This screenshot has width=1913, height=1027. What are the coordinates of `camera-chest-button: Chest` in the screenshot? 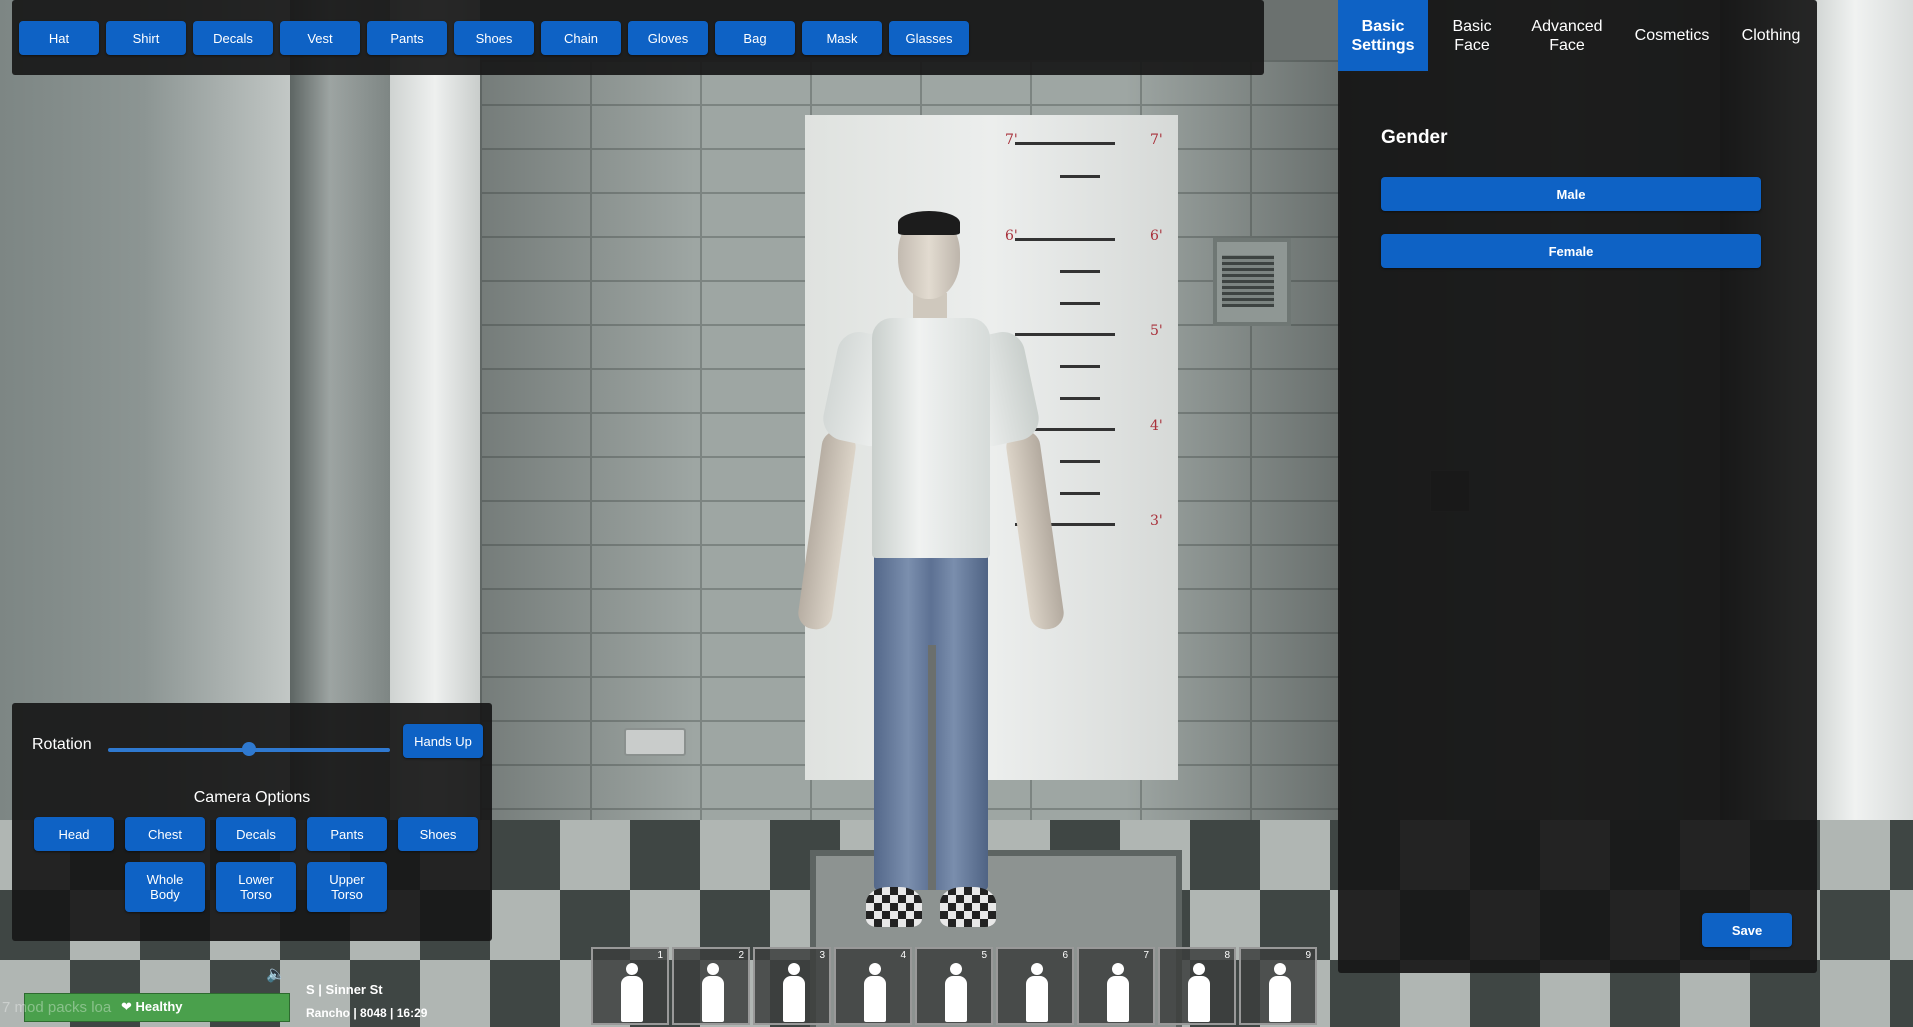 It's located at (165, 834).